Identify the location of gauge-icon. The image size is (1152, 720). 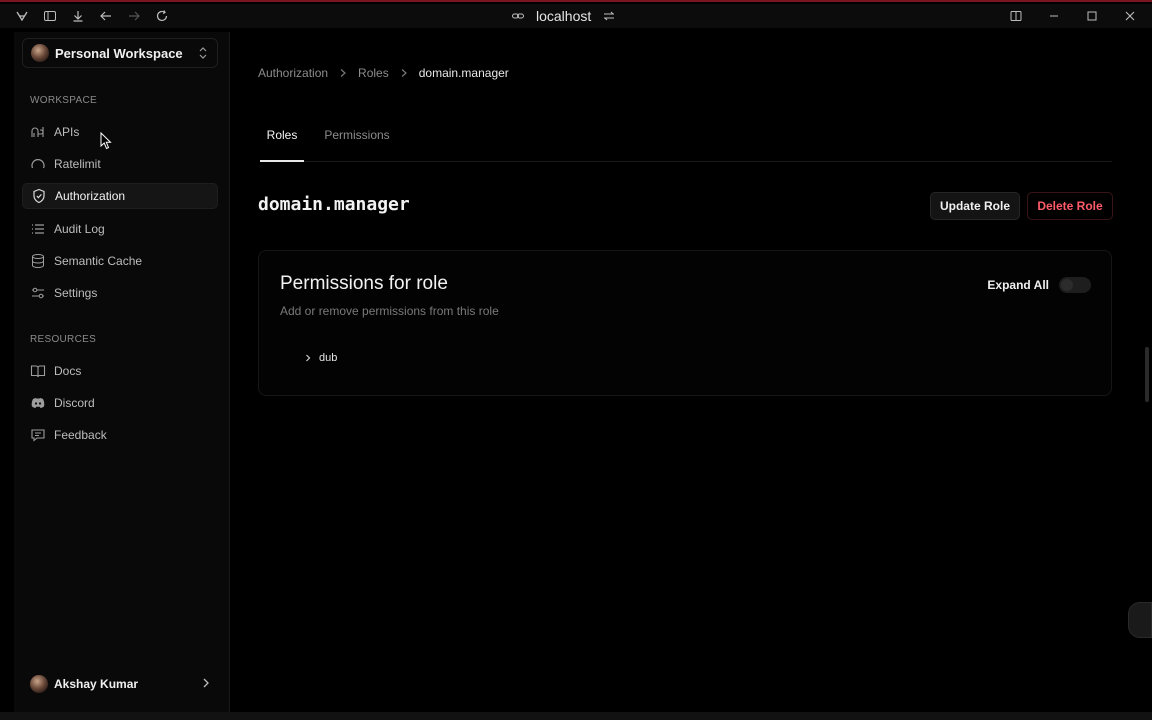
(38, 164).